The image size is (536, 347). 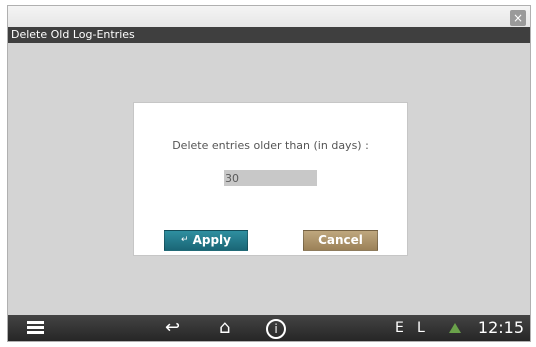 What do you see at coordinates (224, 328) in the screenshot?
I see `home-icon: ⌂` at bounding box center [224, 328].